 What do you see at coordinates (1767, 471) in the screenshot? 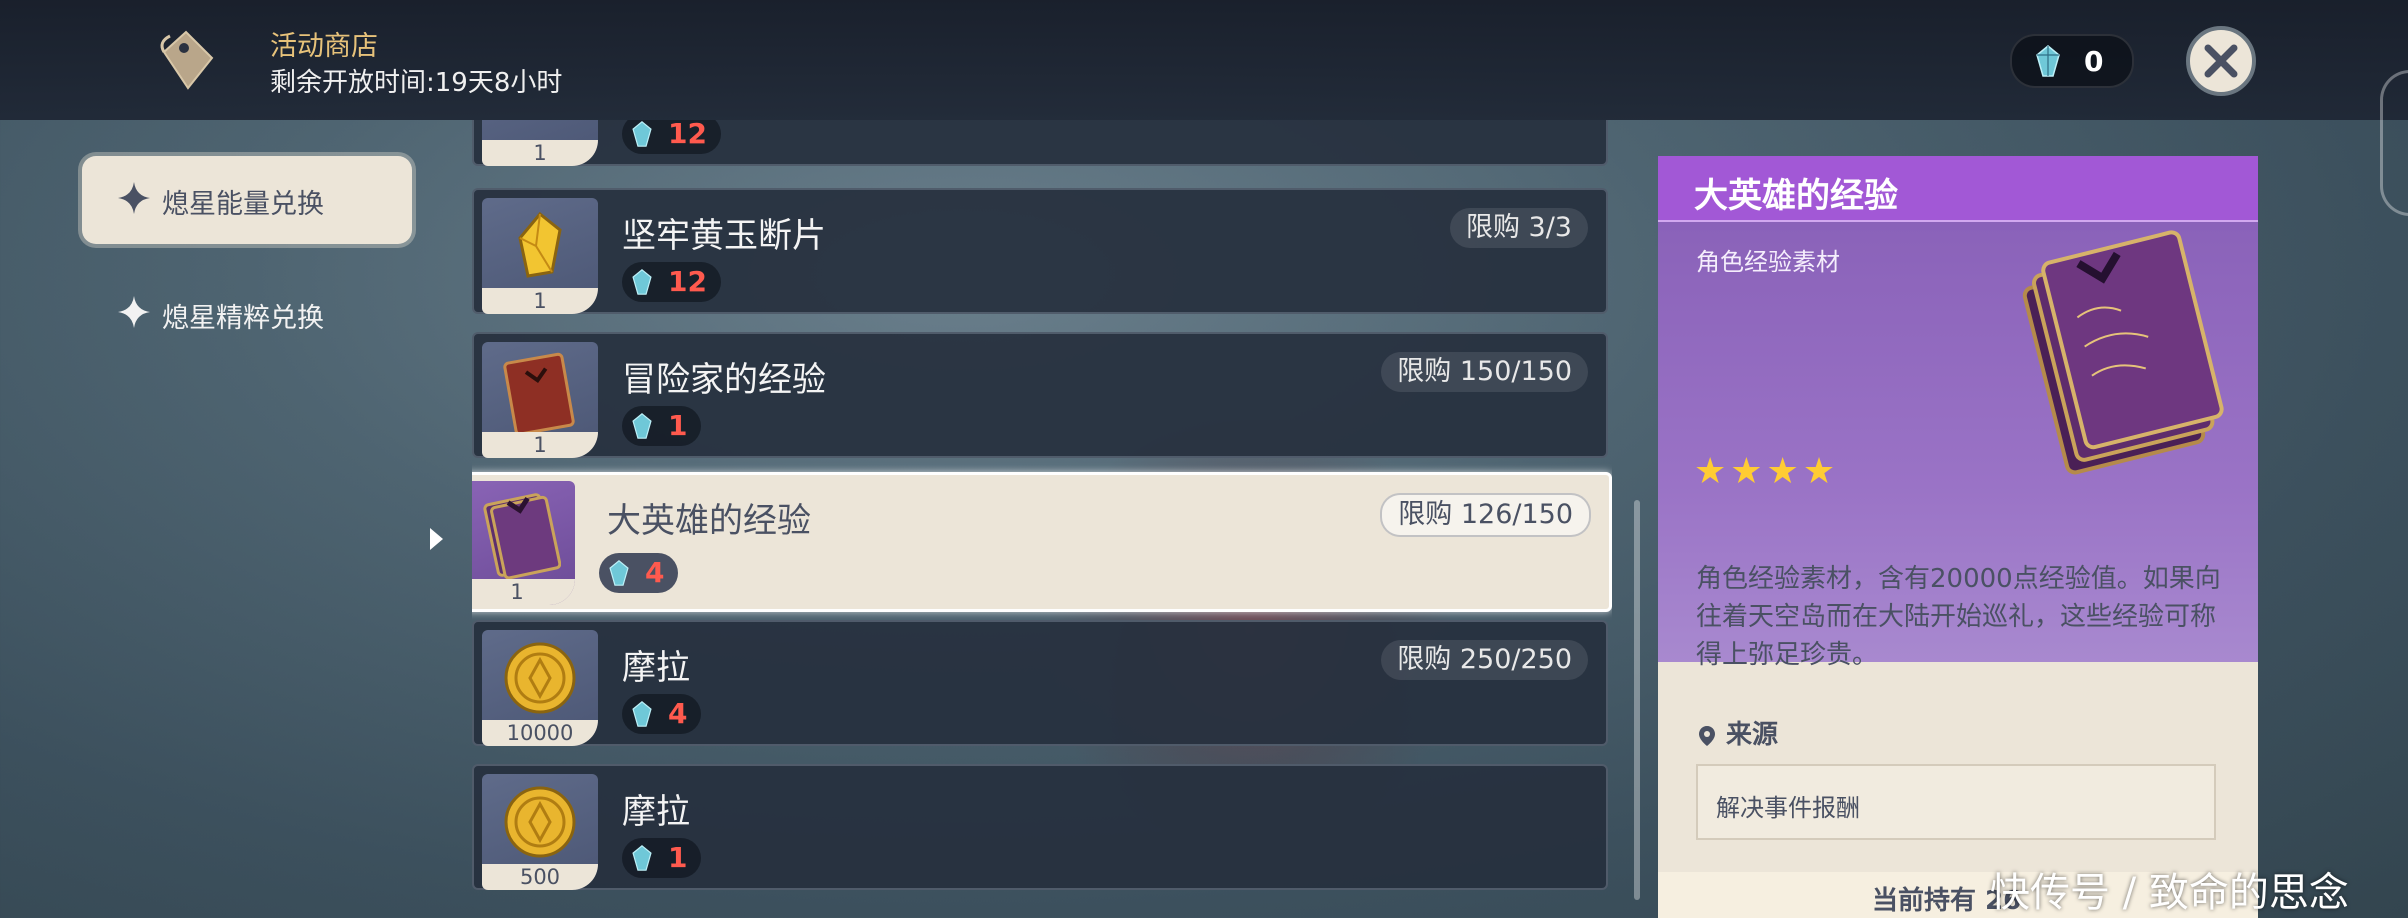
I see `rarity-stars: ★★★★` at bounding box center [1767, 471].